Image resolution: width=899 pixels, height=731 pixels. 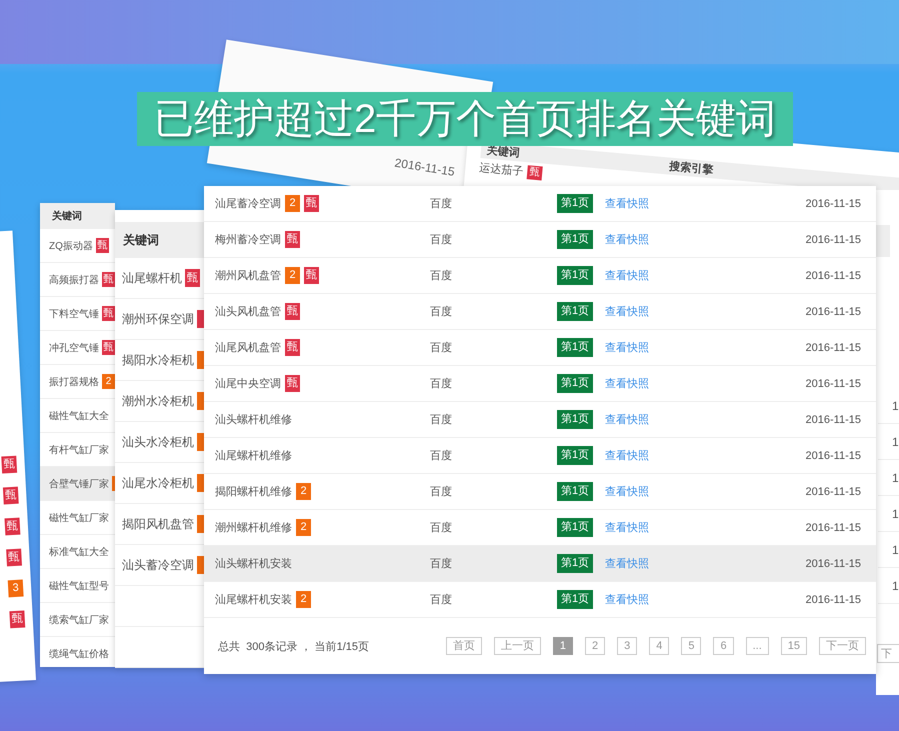 What do you see at coordinates (595, 646) in the screenshot?
I see `pagination-button: 2` at bounding box center [595, 646].